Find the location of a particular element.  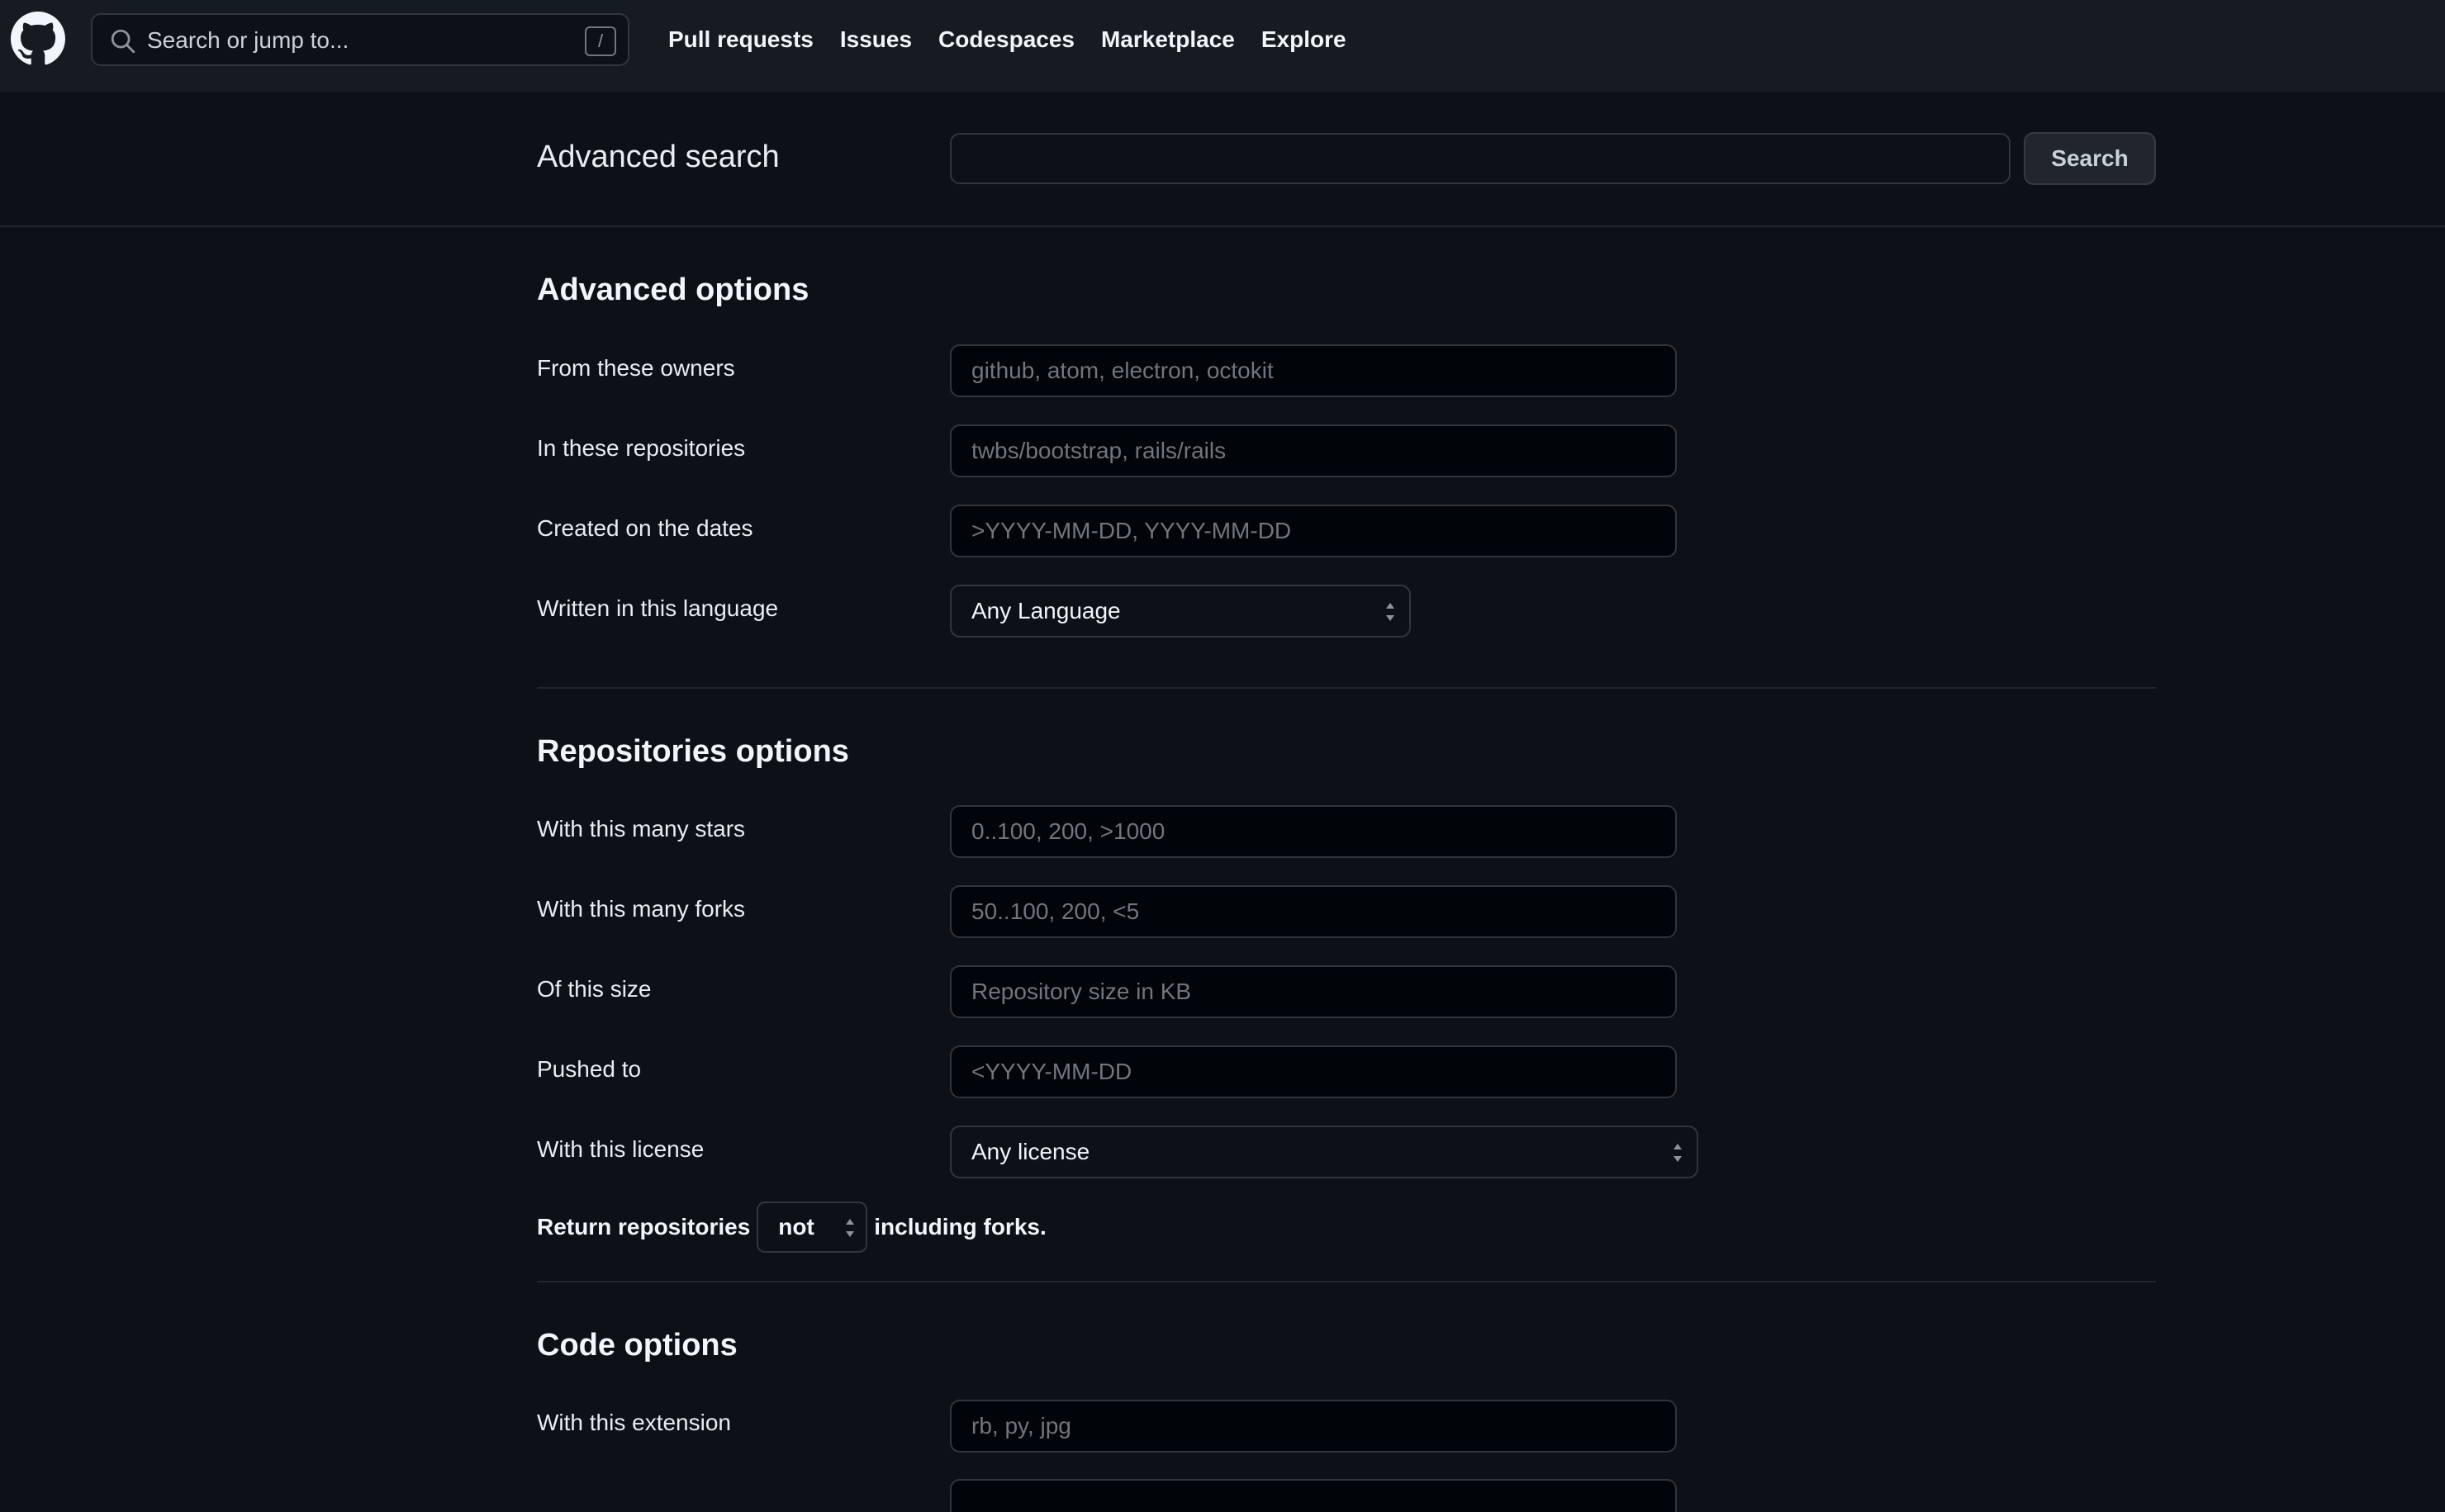

extension-field is located at coordinates (1313, 1426).